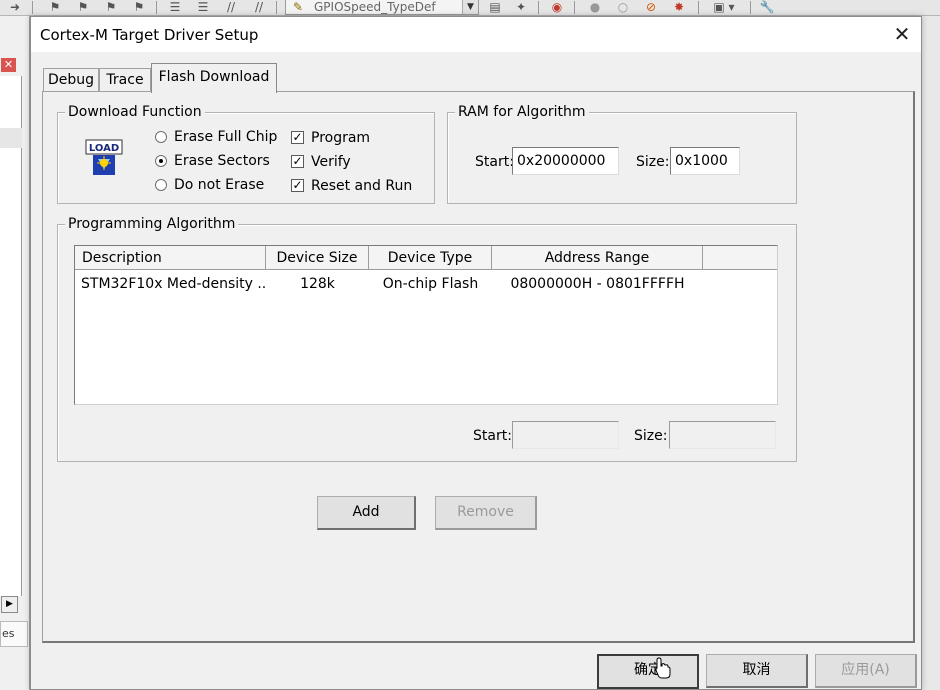 The width and height of the screenshot is (940, 690). I want to click on do-not-erase-label: Do not Erase, so click(219, 185).